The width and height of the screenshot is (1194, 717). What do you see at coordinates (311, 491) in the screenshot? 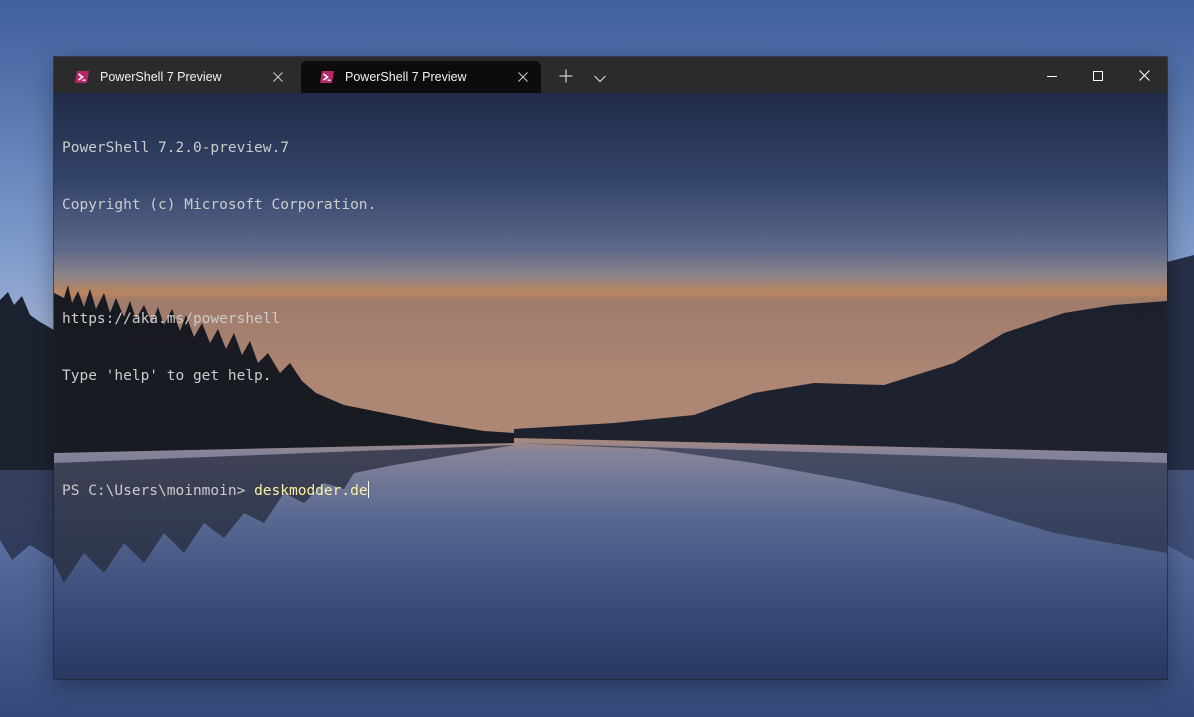
I see `command-input: deskmodder.de` at bounding box center [311, 491].